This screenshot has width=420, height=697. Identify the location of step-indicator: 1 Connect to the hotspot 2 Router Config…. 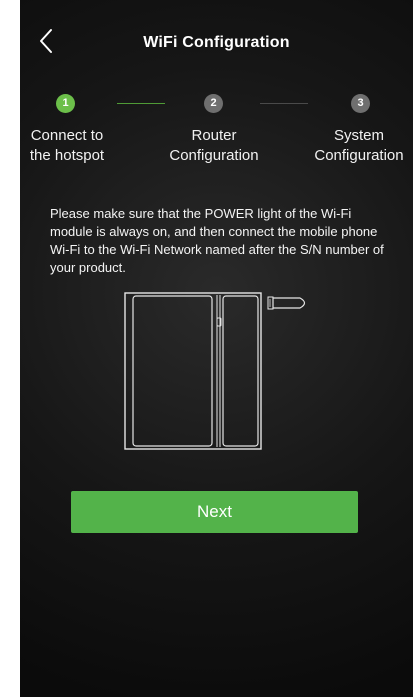
(216, 134).